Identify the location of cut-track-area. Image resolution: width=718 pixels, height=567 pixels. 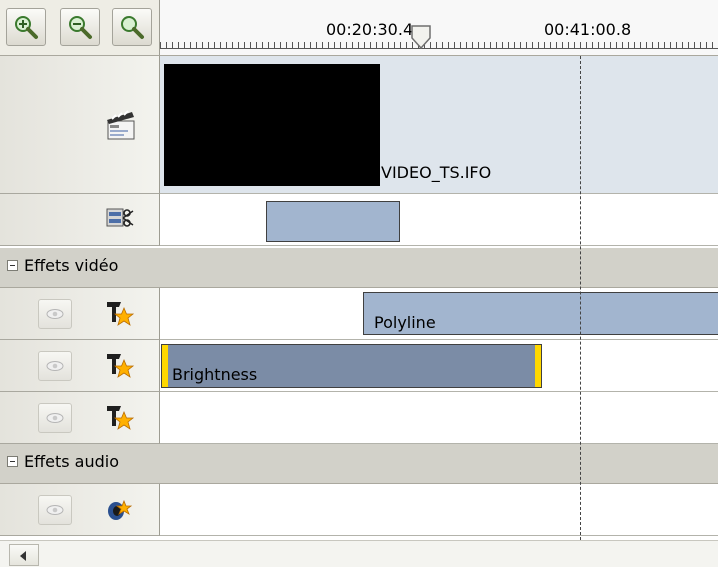
(439, 220).